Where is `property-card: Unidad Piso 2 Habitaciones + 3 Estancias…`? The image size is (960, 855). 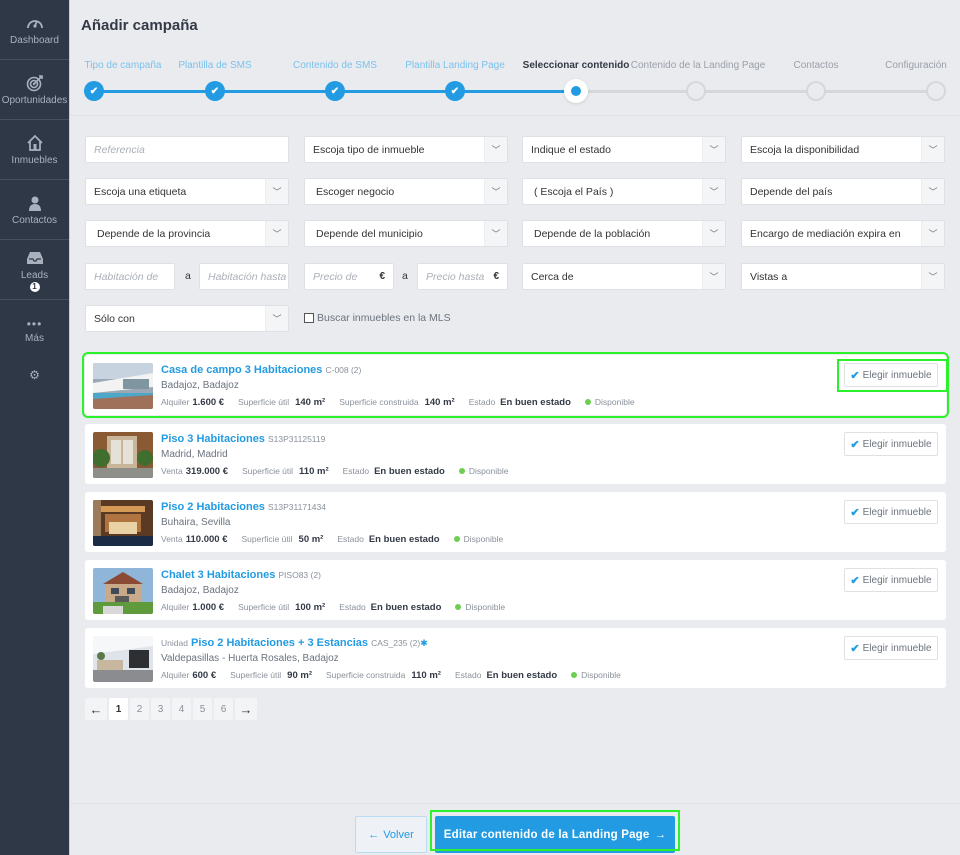
property-card: Unidad Piso 2 Habitaciones + 3 Estancias… is located at coordinates (515, 658).